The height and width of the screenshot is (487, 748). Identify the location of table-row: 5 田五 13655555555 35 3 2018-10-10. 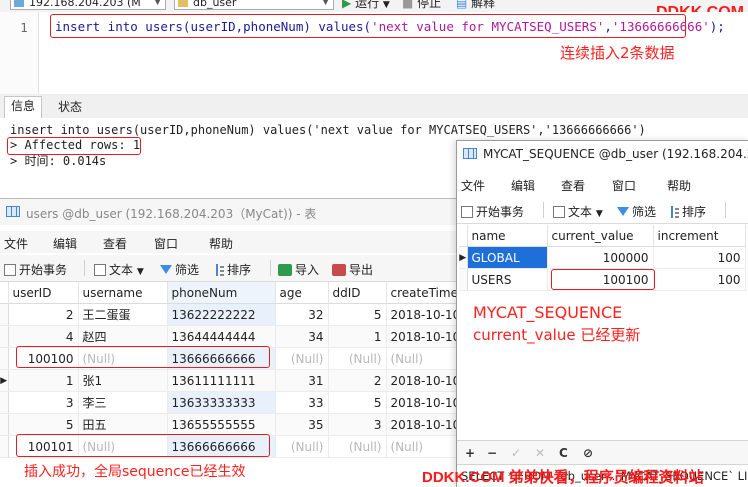
(229, 424).